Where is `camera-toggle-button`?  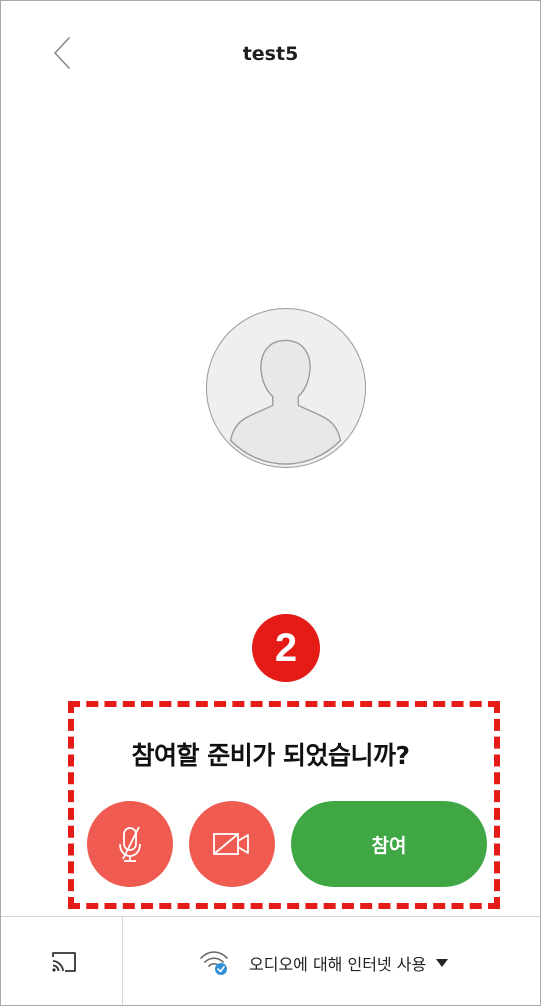
camera-toggle-button is located at coordinates (232, 844).